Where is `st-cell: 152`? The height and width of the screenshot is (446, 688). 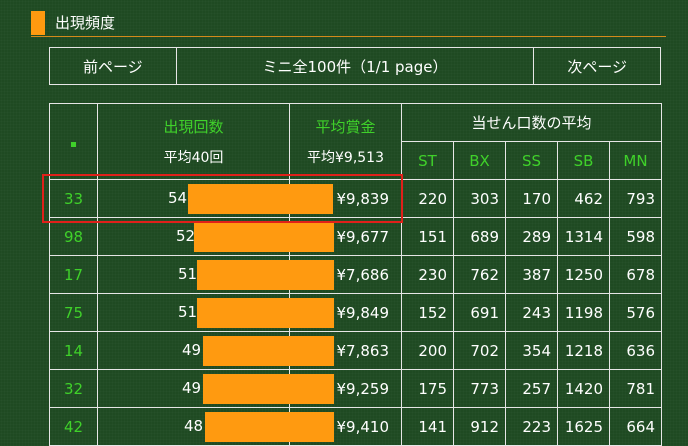
st-cell: 152 is located at coordinates (427, 312).